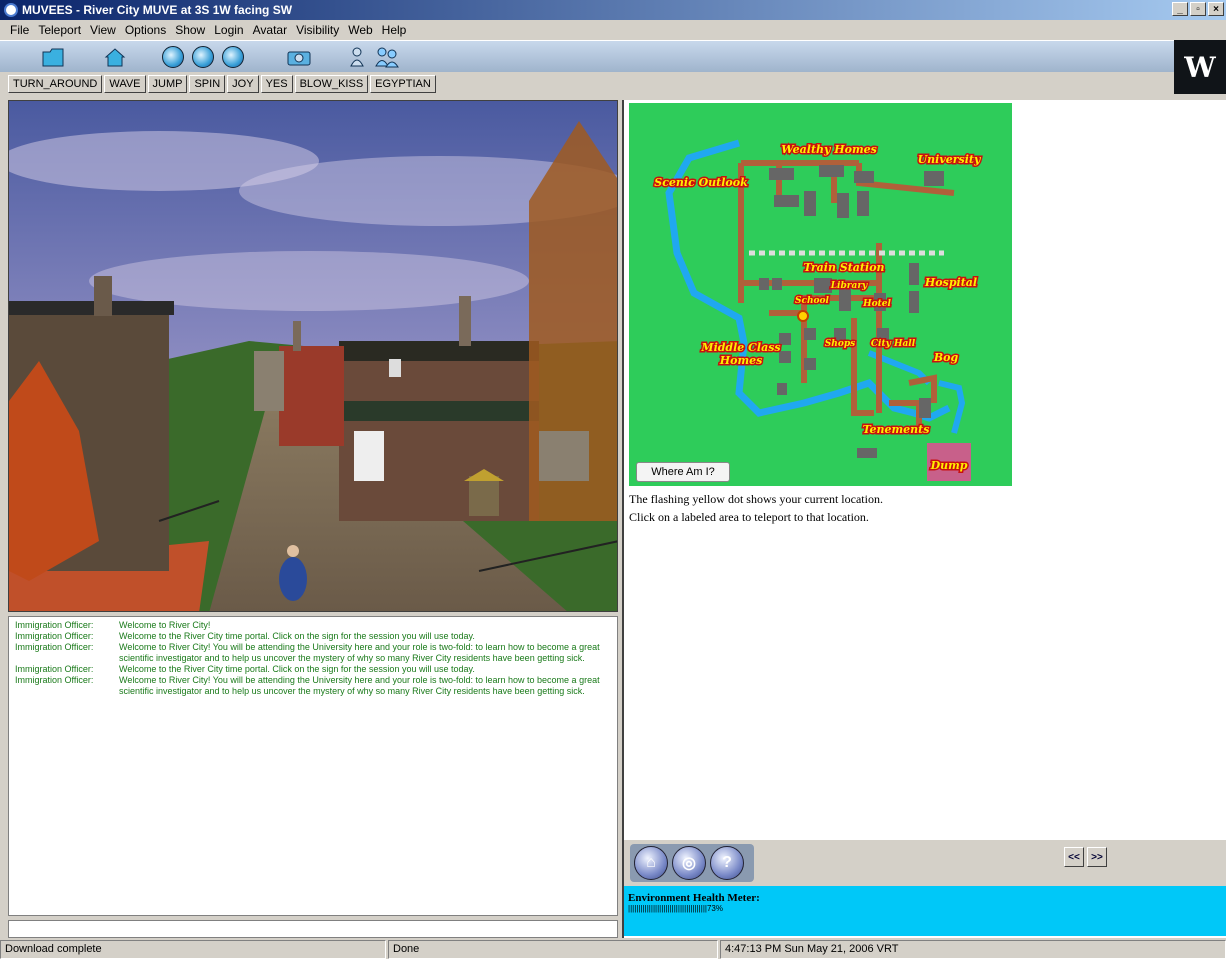 The image size is (1226, 959). What do you see at coordinates (1216, 9) in the screenshot?
I see `close-button: ×` at bounding box center [1216, 9].